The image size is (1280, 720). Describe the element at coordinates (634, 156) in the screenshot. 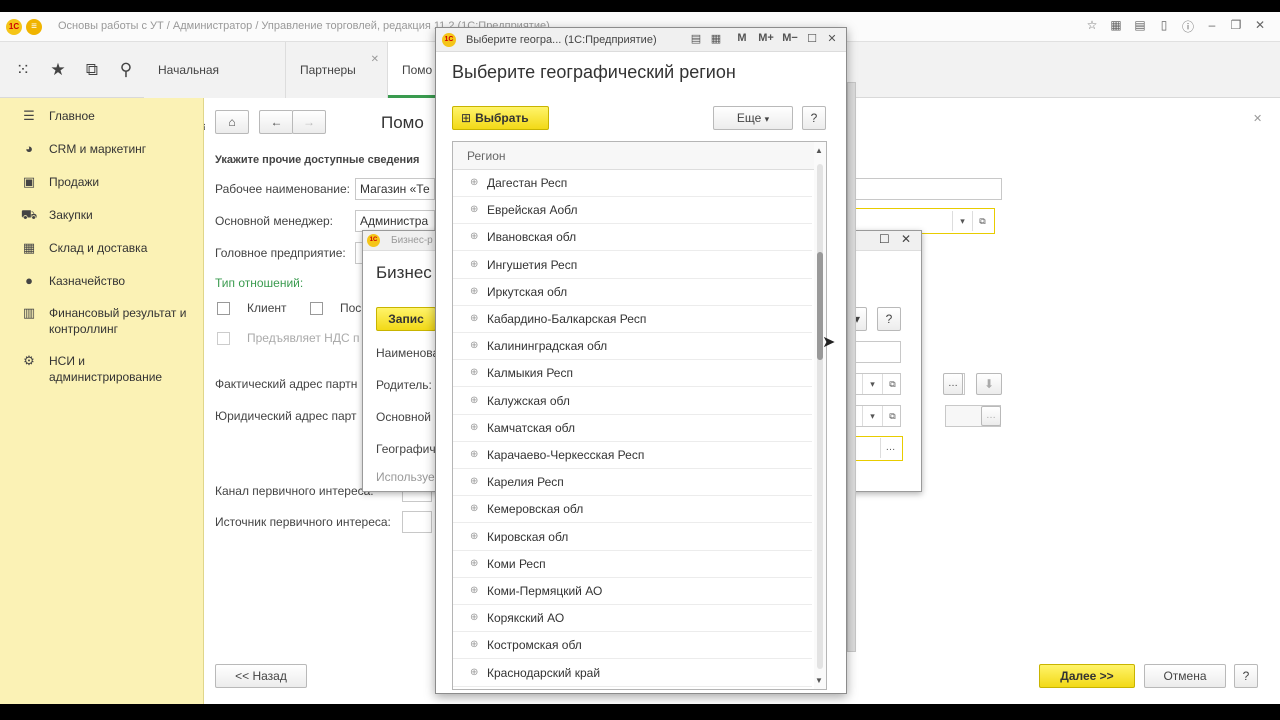

I see `column-header-region: Регион` at that location.